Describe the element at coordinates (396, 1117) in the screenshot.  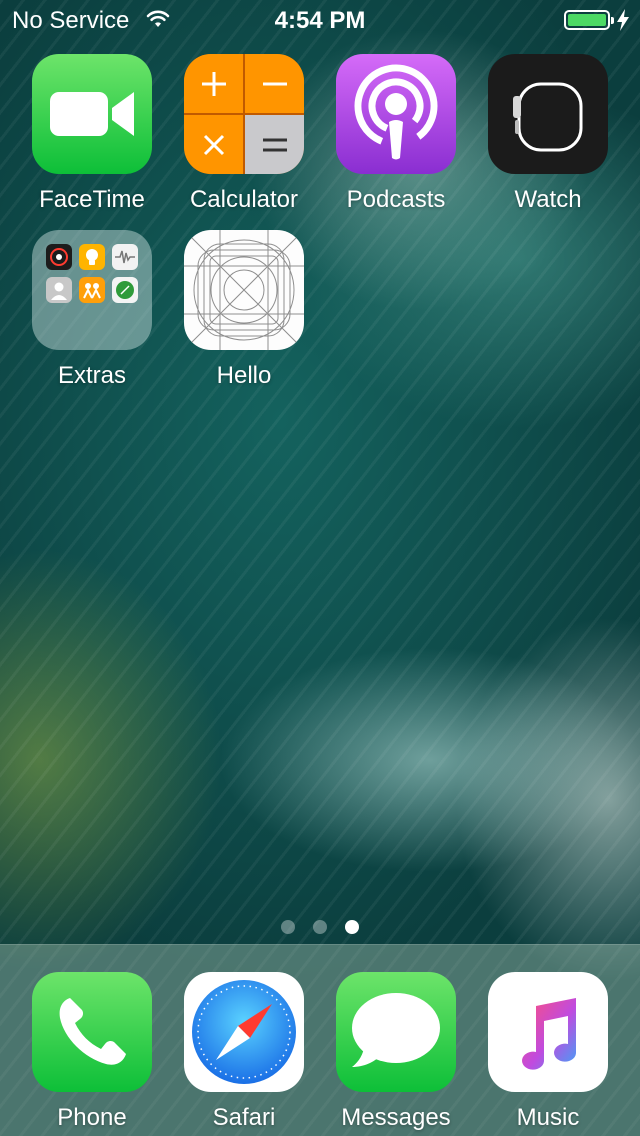
I see `app-label: Messages` at that location.